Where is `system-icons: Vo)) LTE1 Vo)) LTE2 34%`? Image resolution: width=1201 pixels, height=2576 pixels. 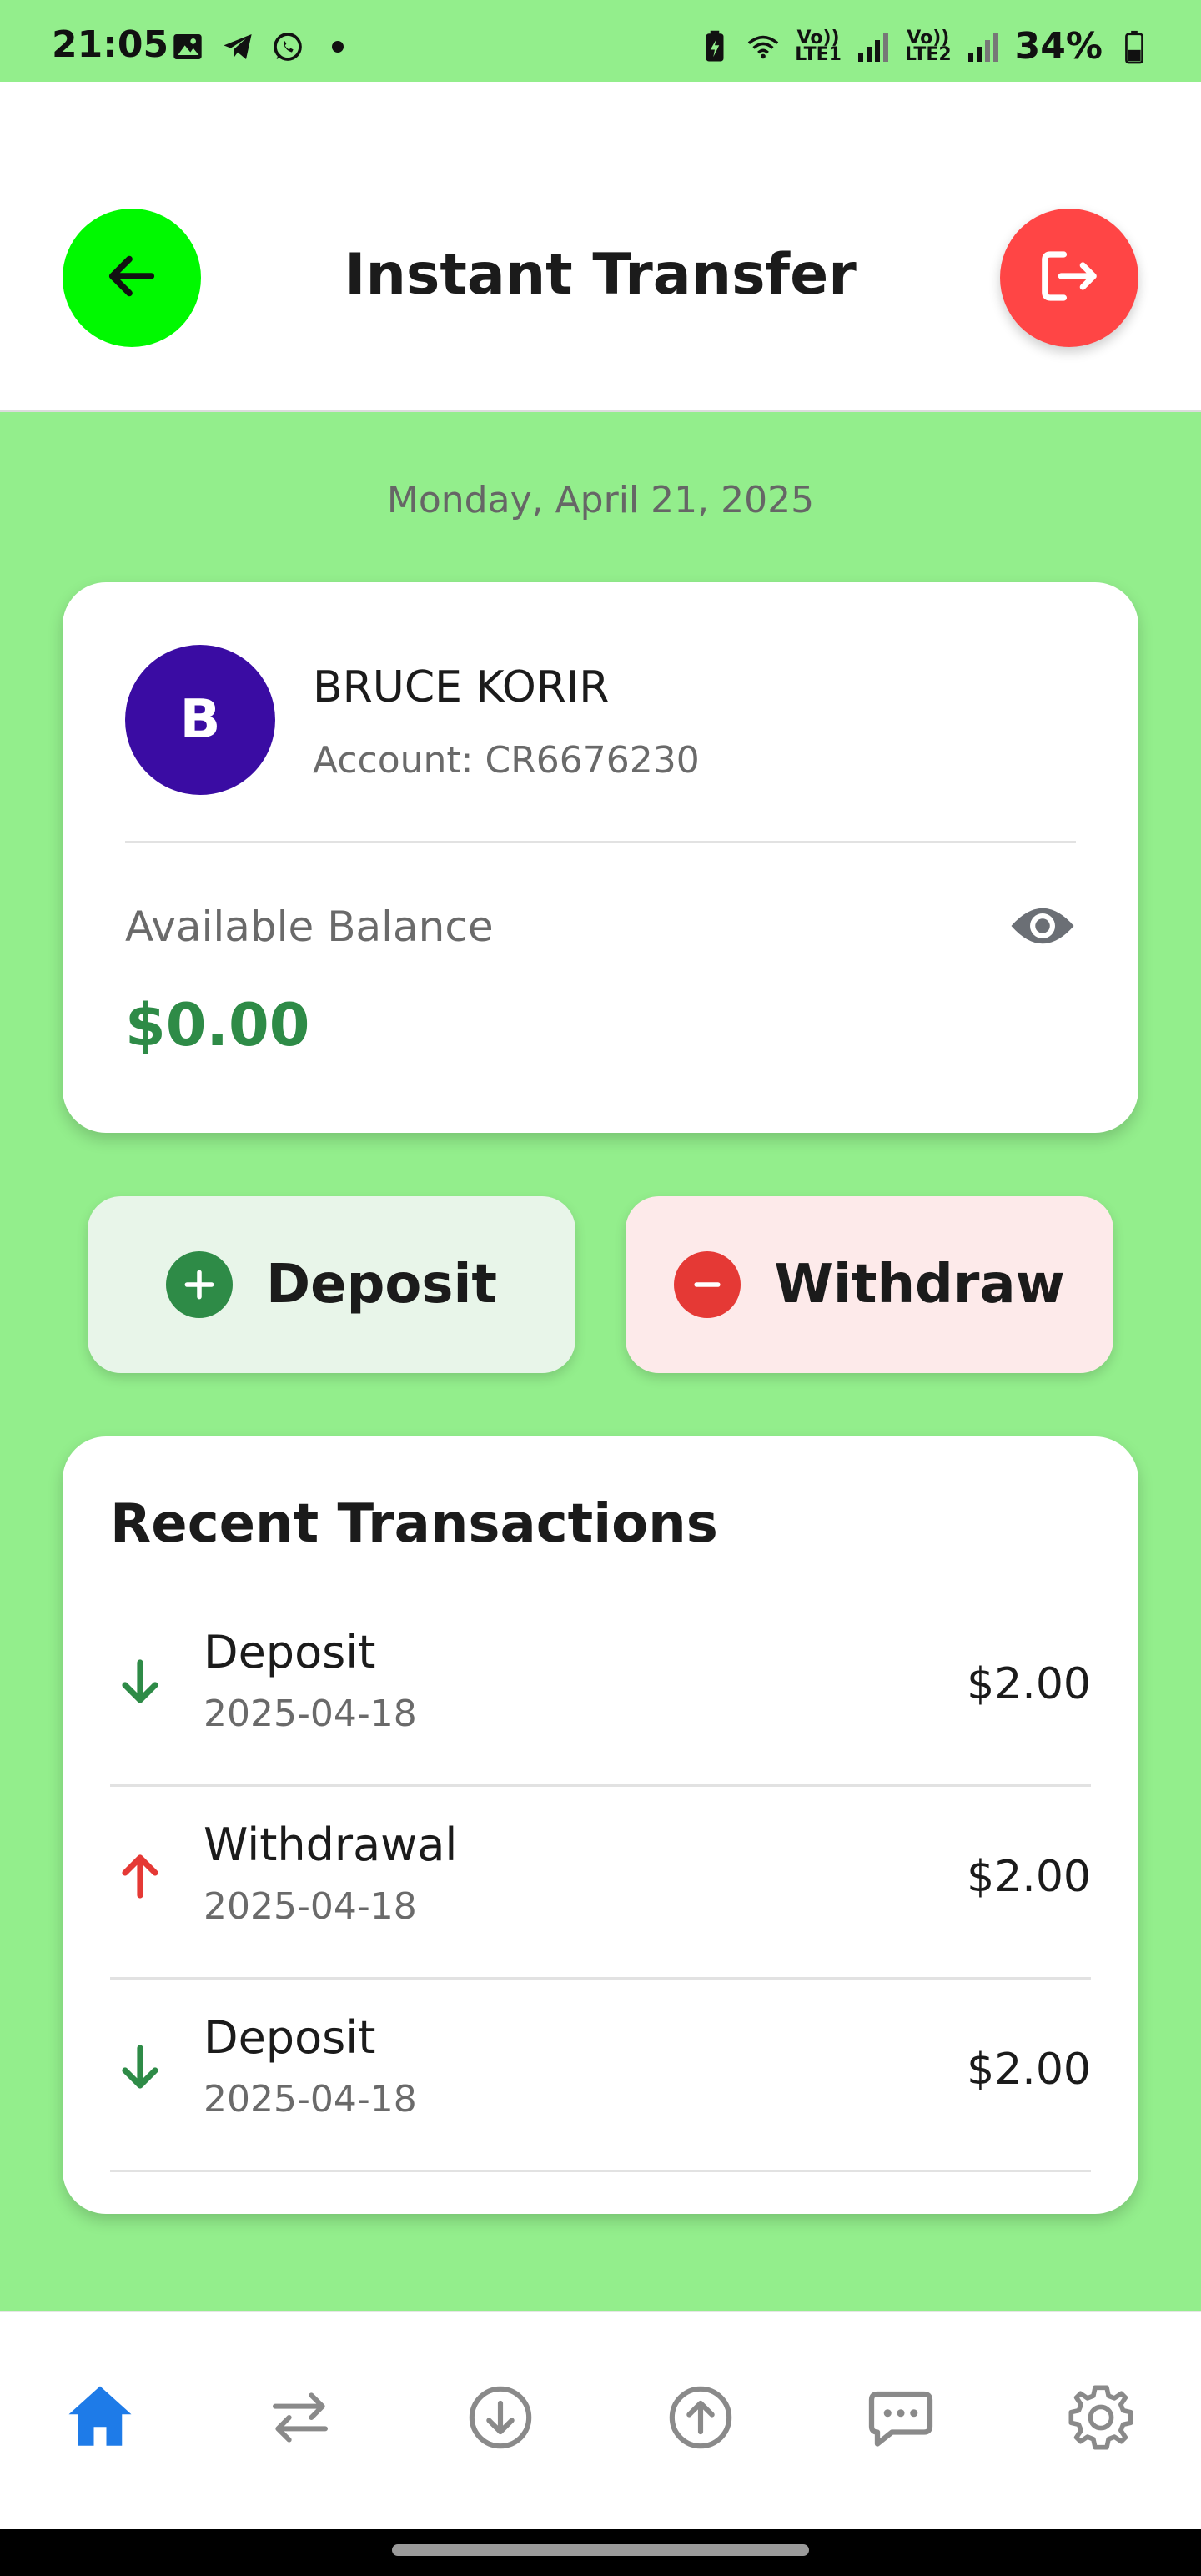 system-icons: Vo)) LTE1 Vo)) LTE2 34% is located at coordinates (924, 46).